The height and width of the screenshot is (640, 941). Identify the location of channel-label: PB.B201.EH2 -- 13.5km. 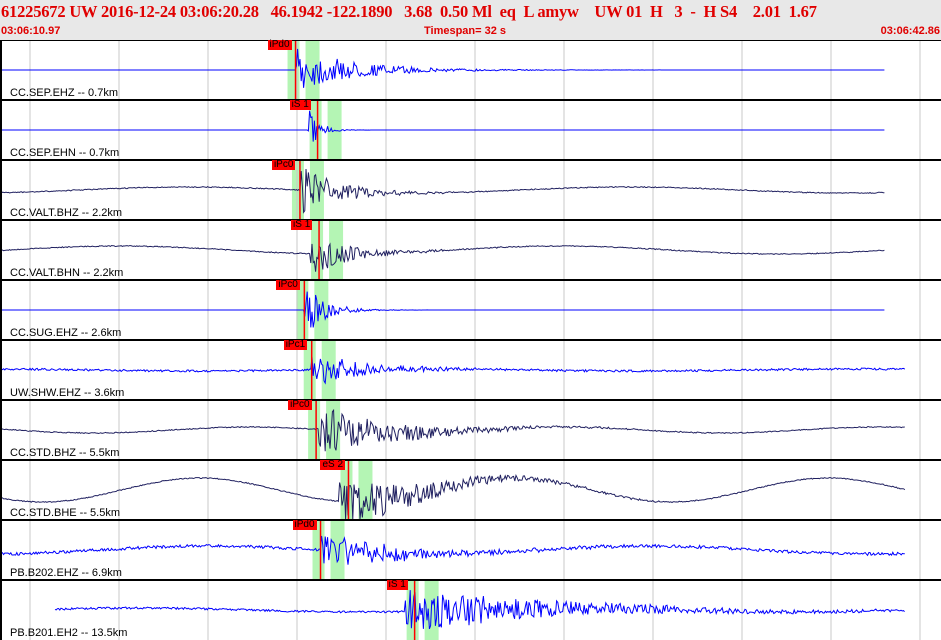
(69, 633).